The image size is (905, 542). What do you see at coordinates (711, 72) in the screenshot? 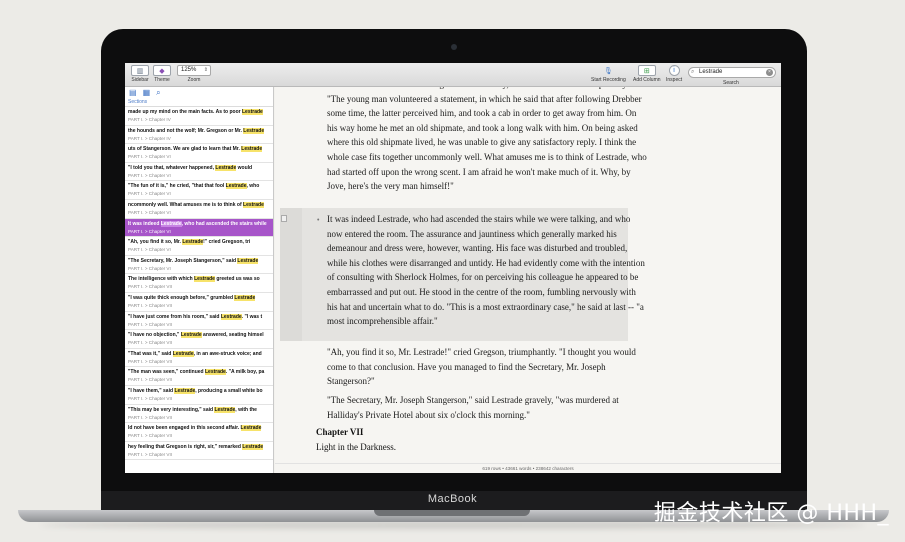
I see `search-input-value: Lestrade` at bounding box center [711, 72].